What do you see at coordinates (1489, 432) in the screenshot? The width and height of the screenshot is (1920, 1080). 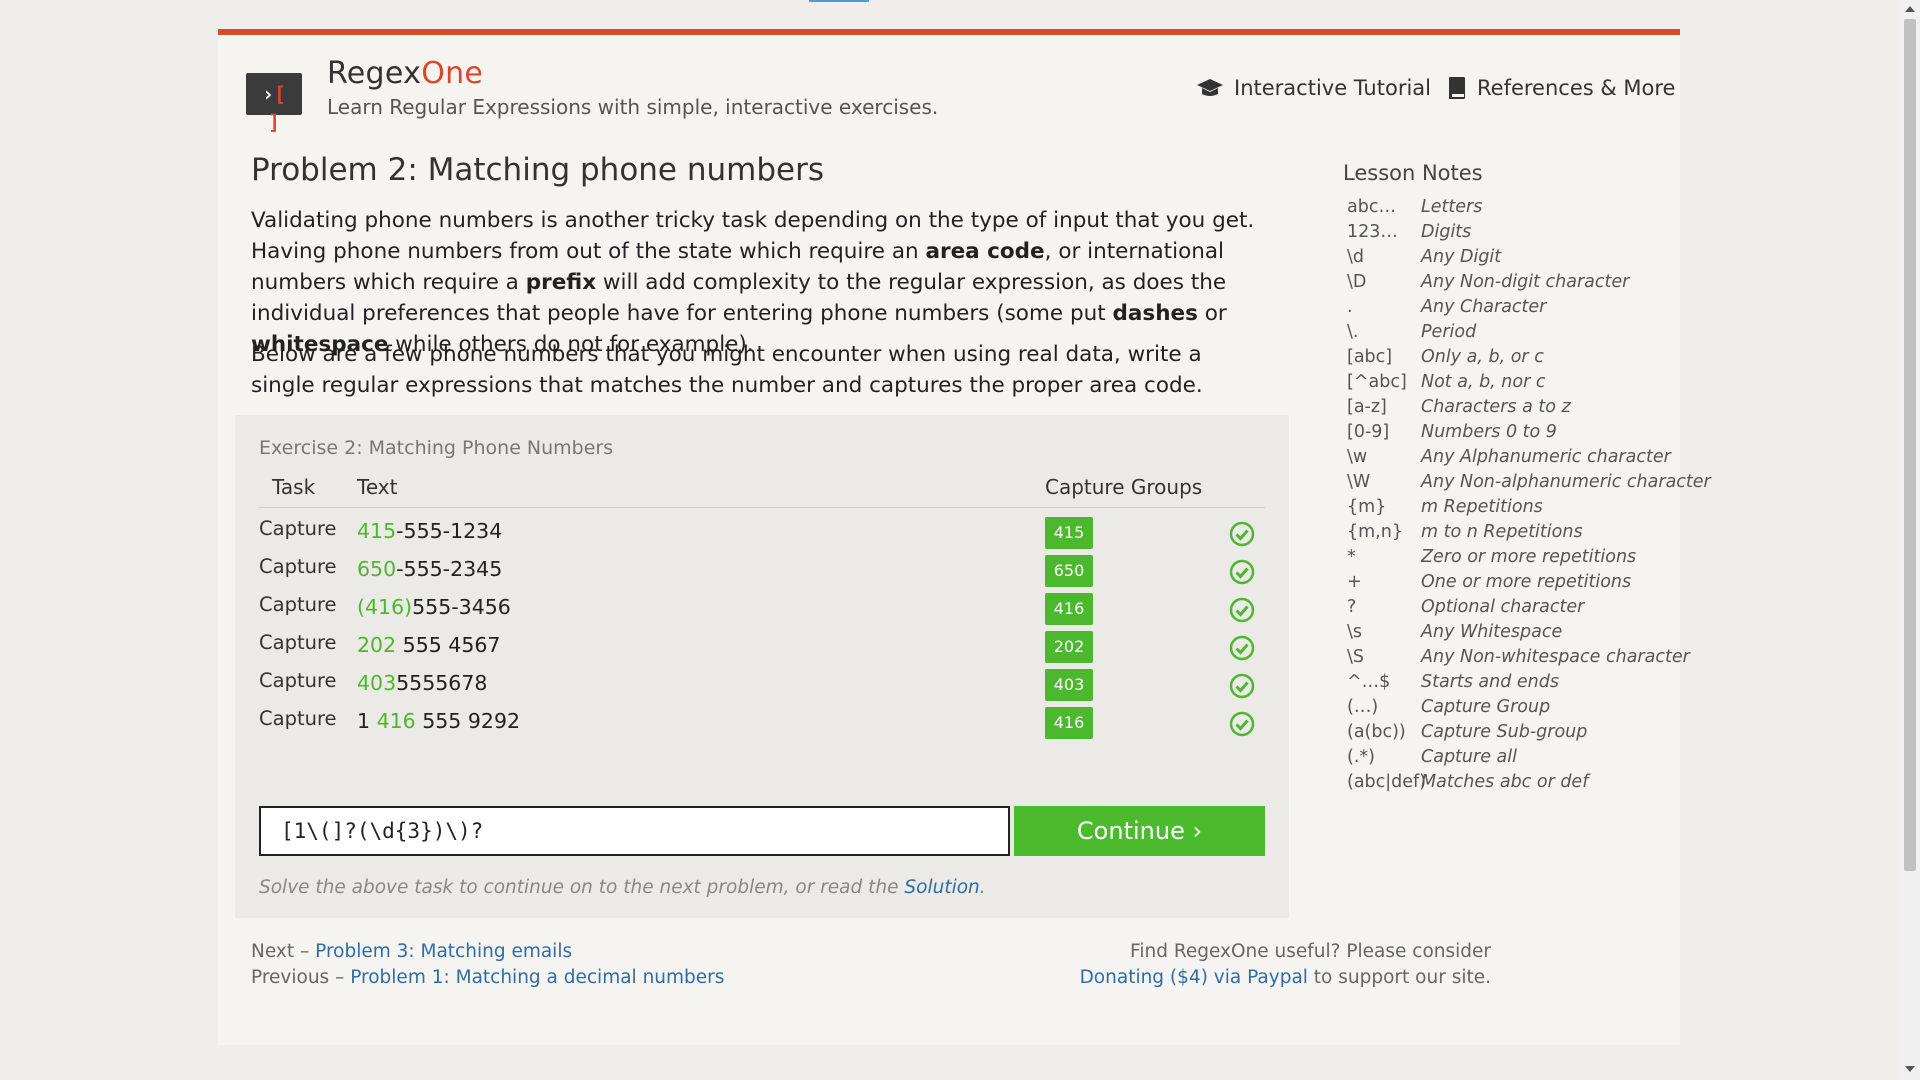 I see `note-description: Numbers 0 to 9` at bounding box center [1489, 432].